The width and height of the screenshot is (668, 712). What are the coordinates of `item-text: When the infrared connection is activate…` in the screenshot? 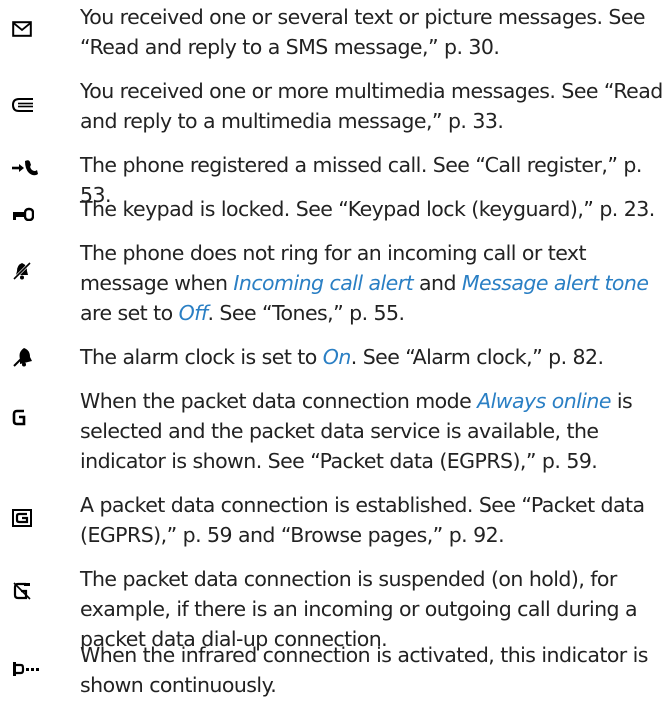 It's located at (364, 670).